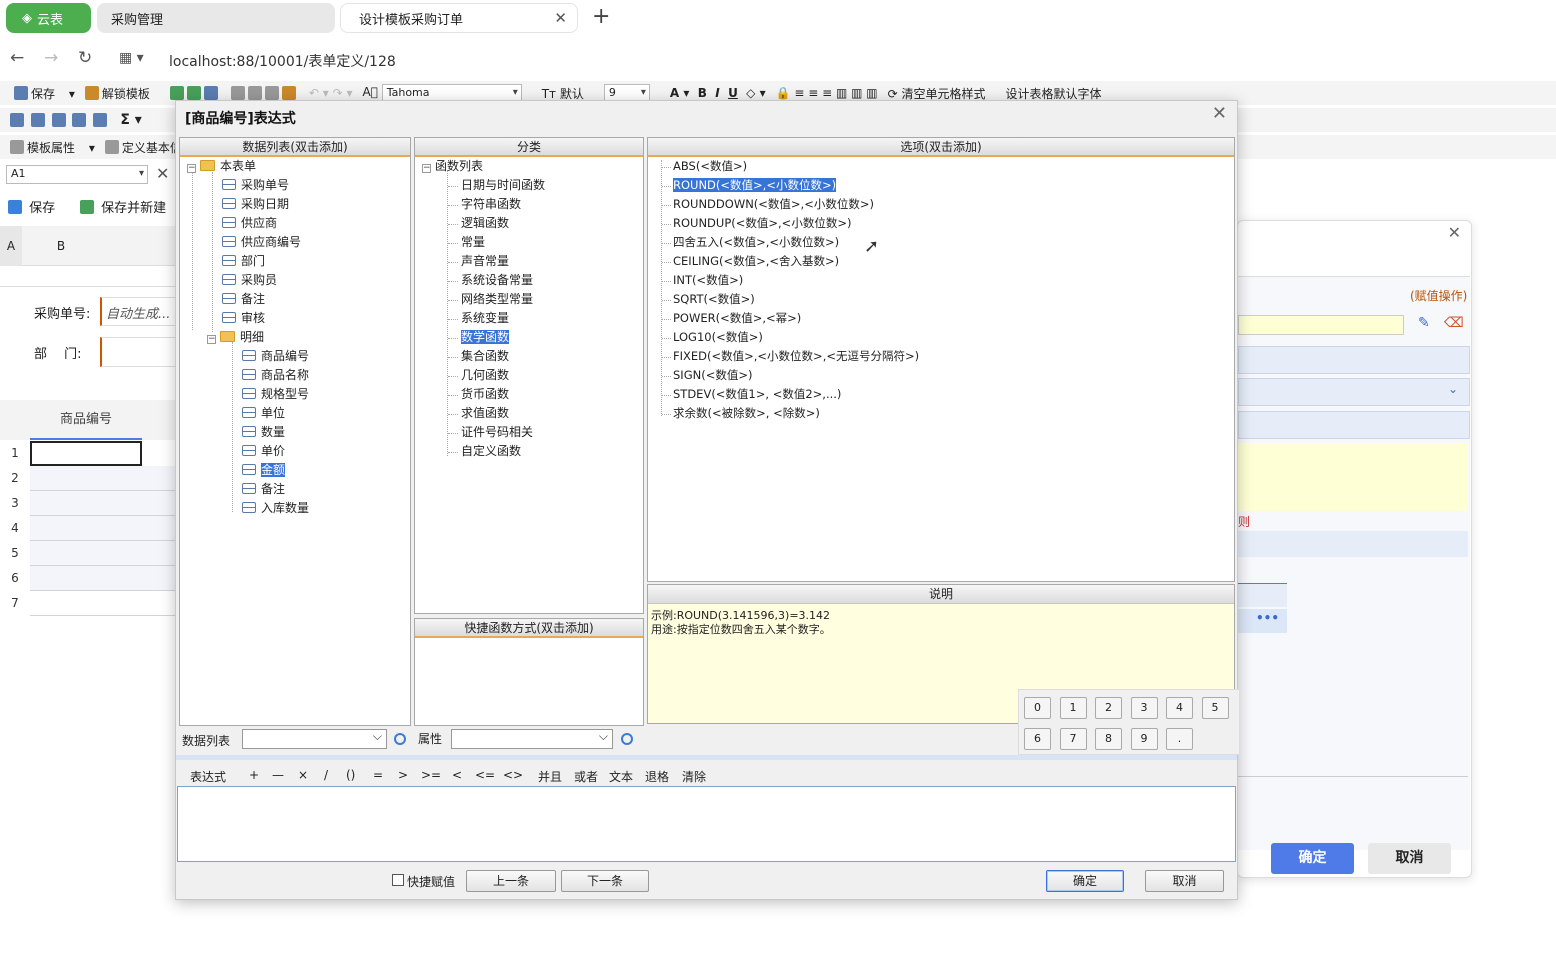  Describe the element at coordinates (485, 395) in the screenshot. I see `category-item: 货币函数` at that location.